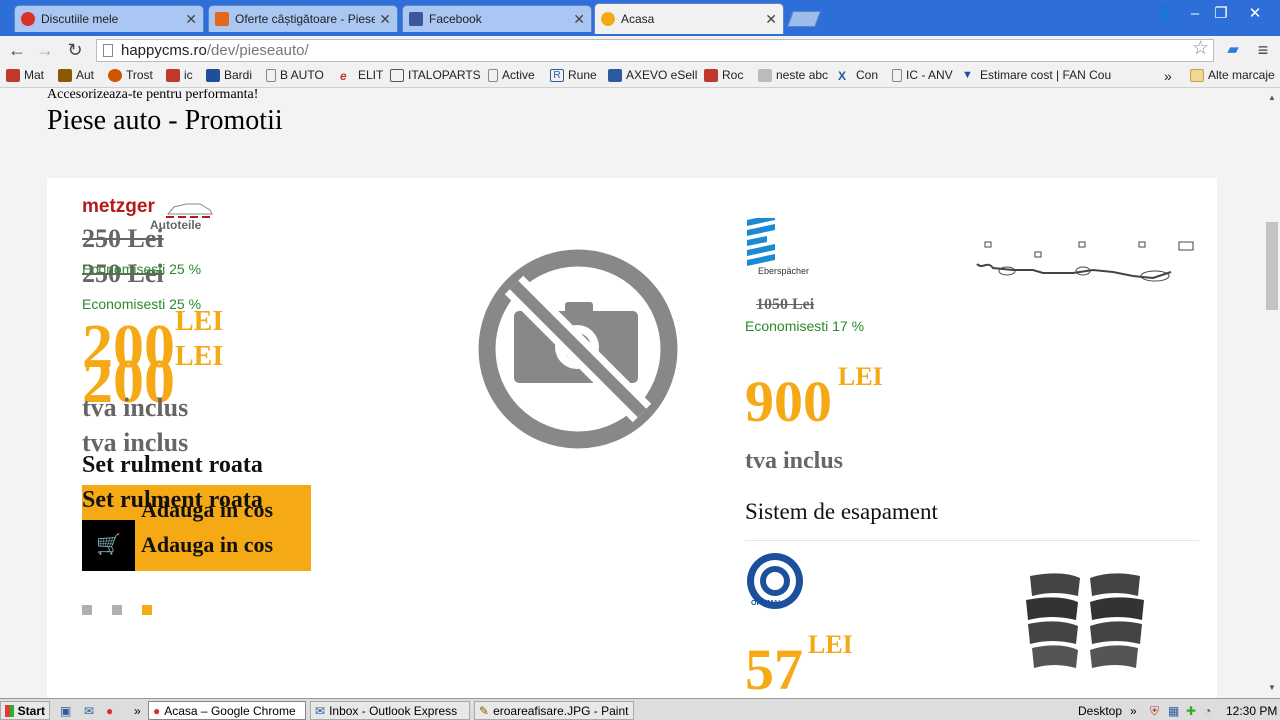 This screenshot has width=1280, height=720. I want to click on savings-text: Economisesti 17 %, so click(805, 326).